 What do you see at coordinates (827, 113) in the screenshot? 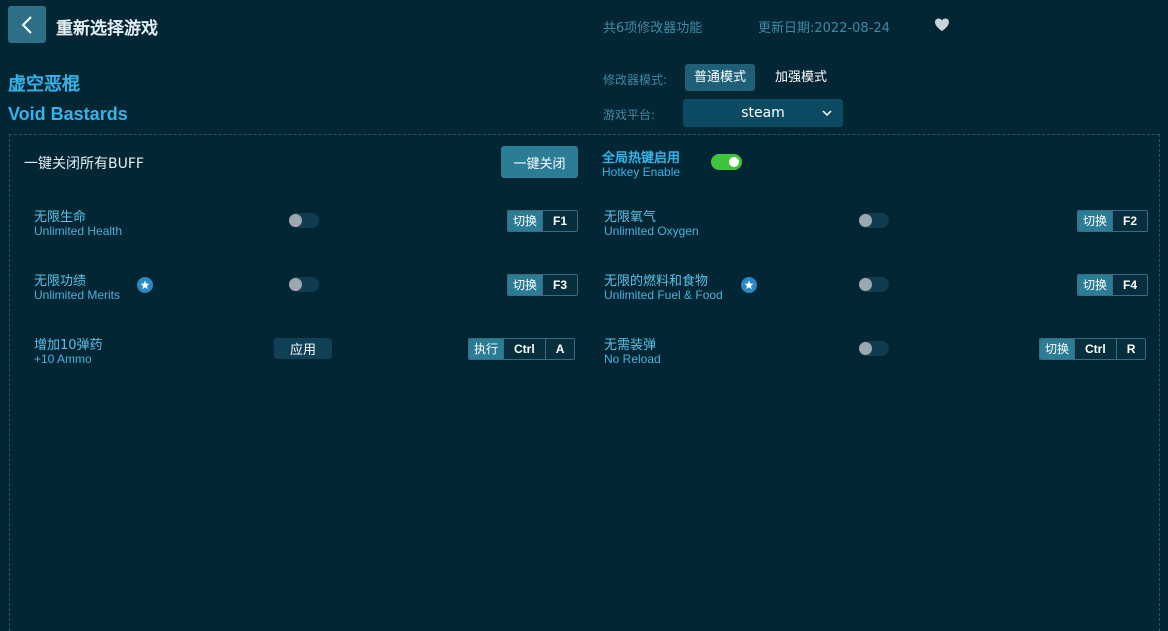
I see `chevron-down-icon` at bounding box center [827, 113].